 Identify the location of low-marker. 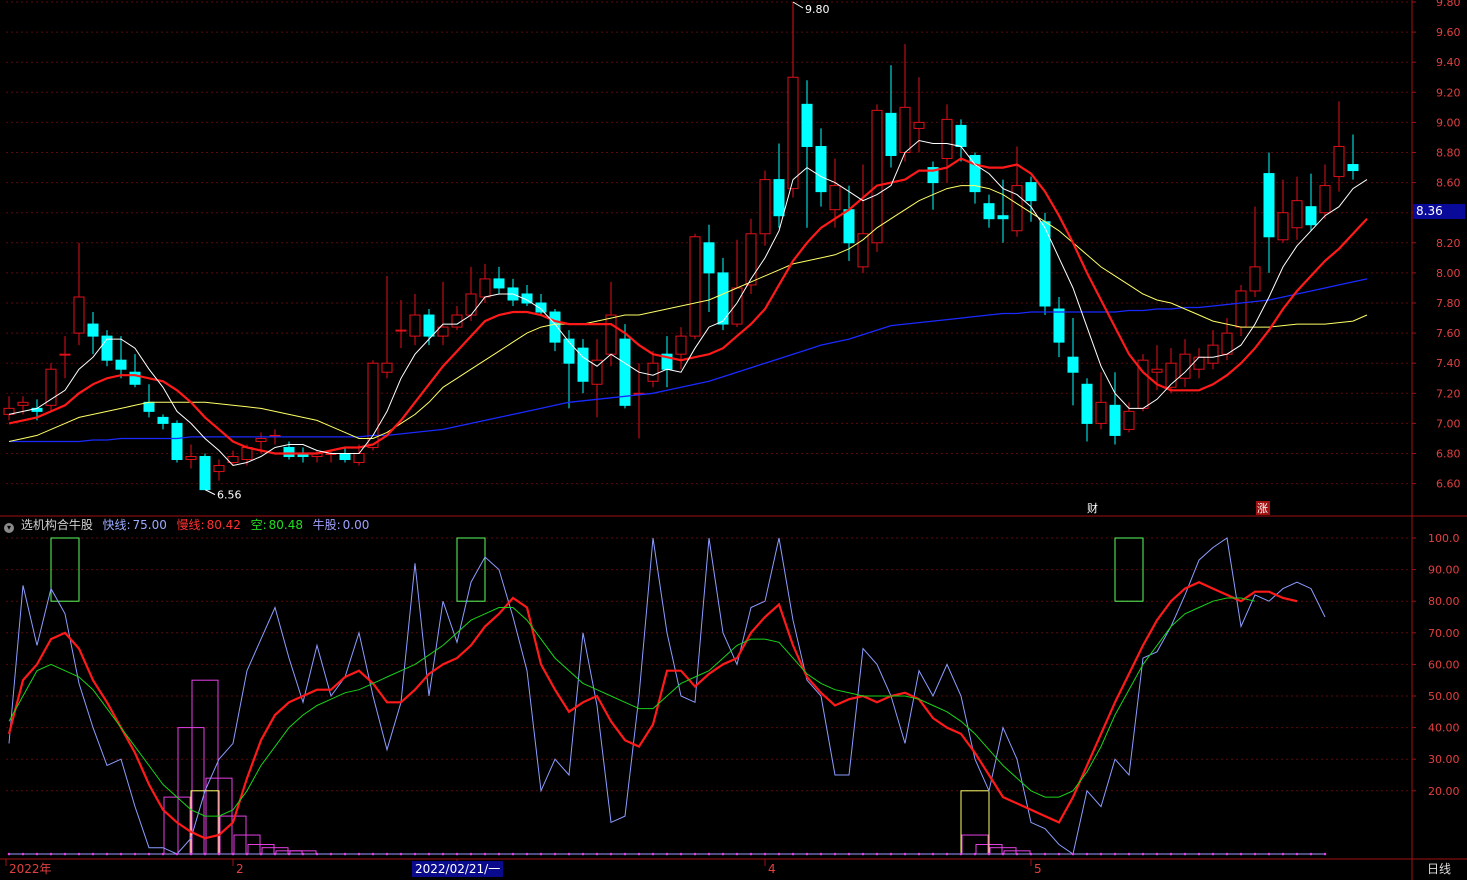
(210, 492).